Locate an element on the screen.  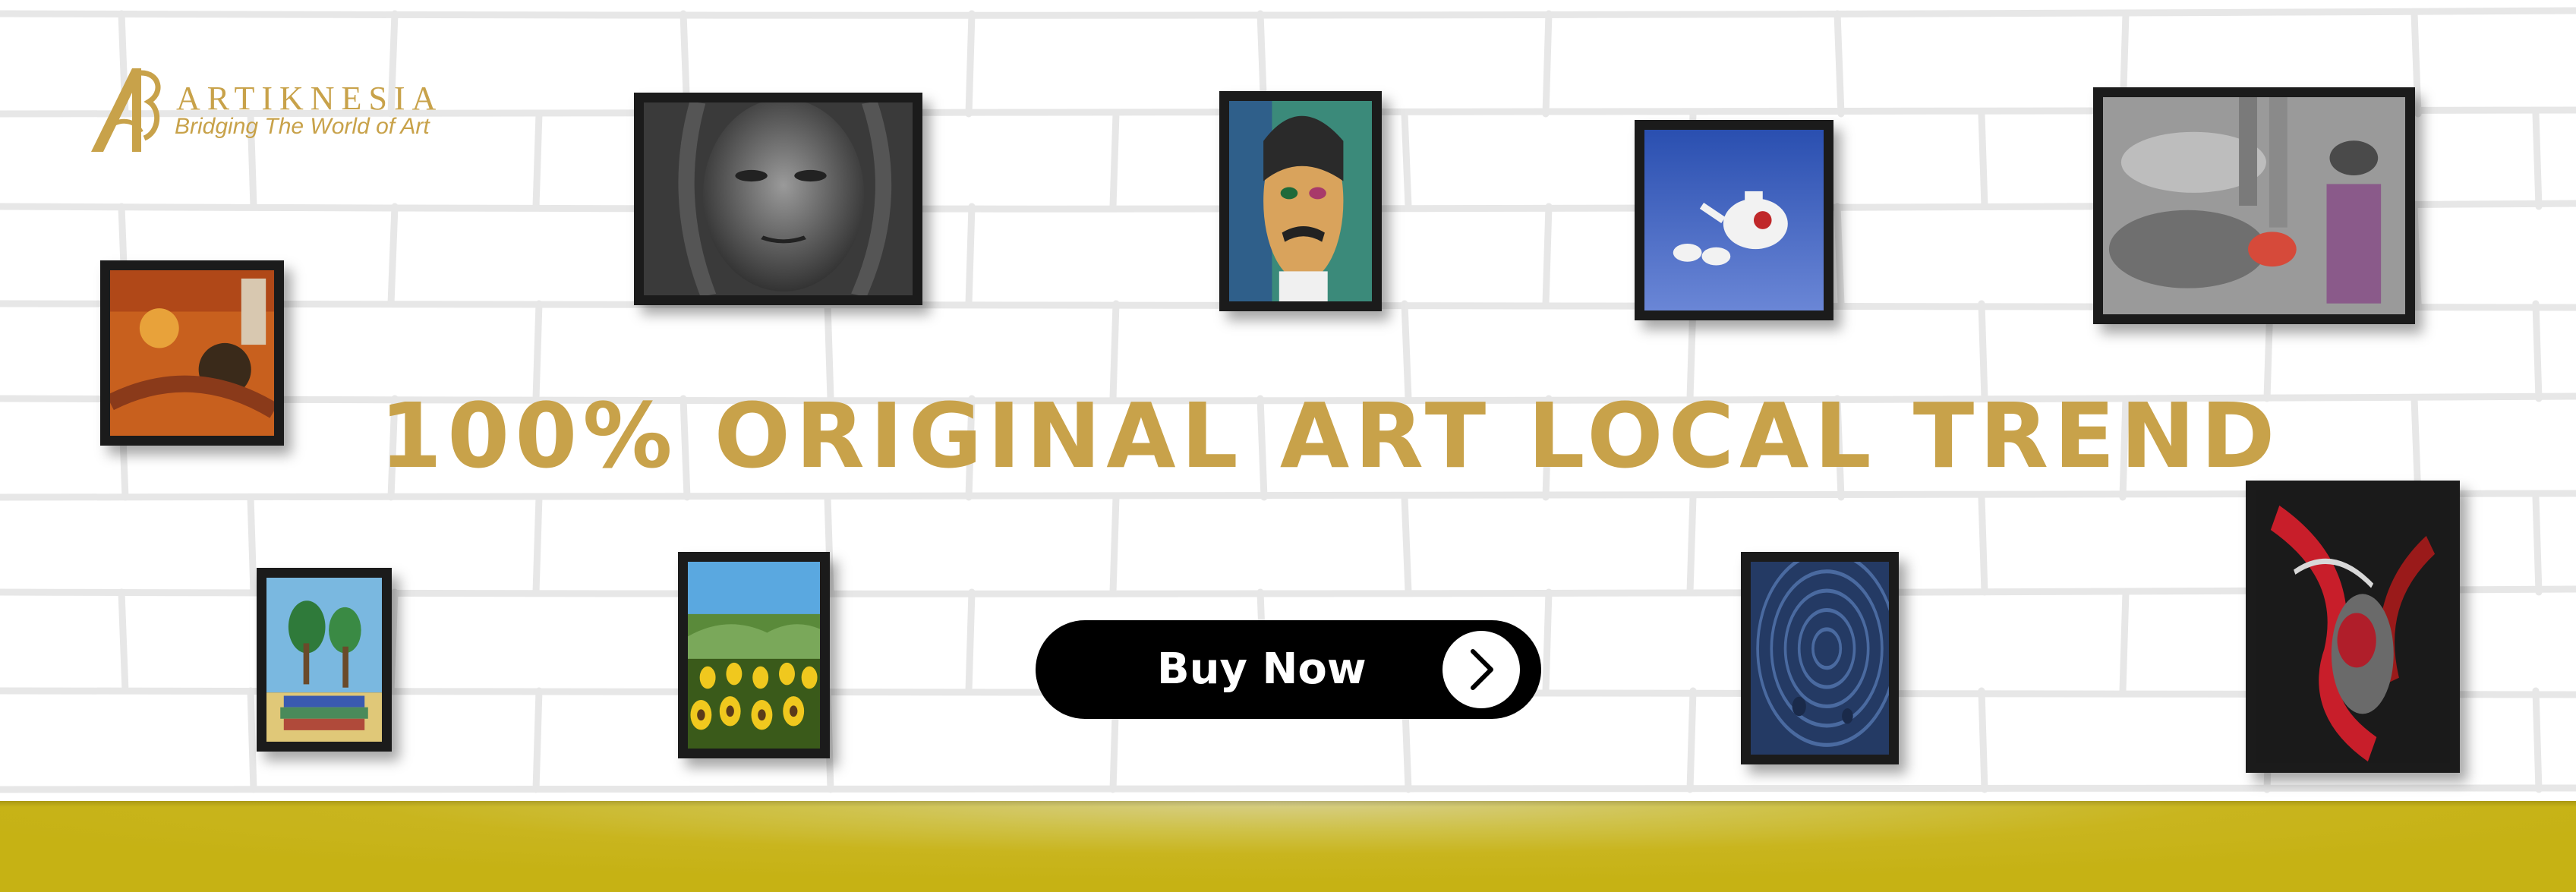
abstract-orange-image is located at coordinates (192, 353).